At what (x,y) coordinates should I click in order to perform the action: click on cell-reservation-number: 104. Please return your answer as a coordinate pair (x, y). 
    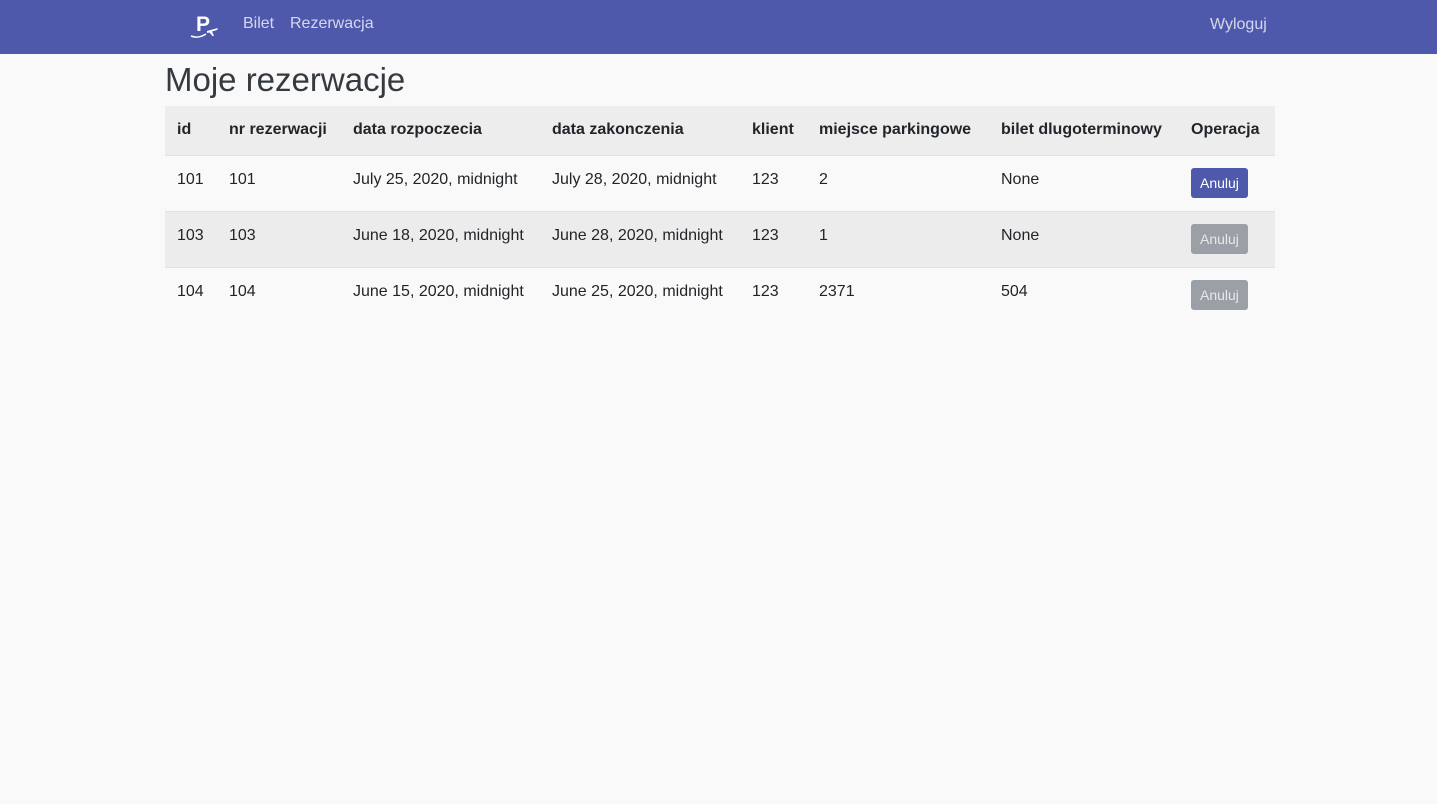
    Looking at the image, I should click on (242, 291).